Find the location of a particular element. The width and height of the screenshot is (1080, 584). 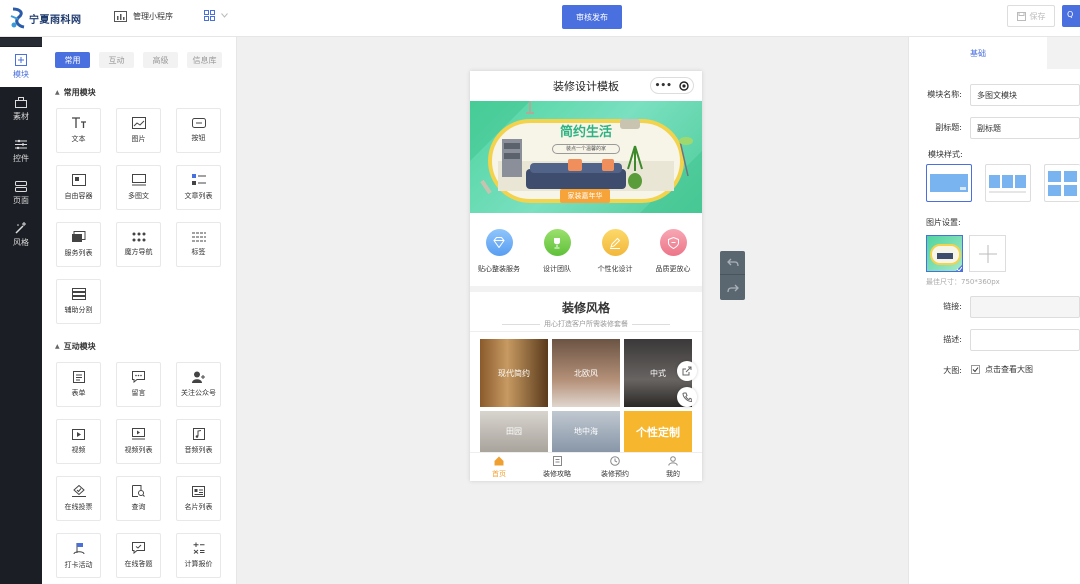

section-subtitle-text: 用心打造客户所需装修套餐 is located at coordinates (586, 324).